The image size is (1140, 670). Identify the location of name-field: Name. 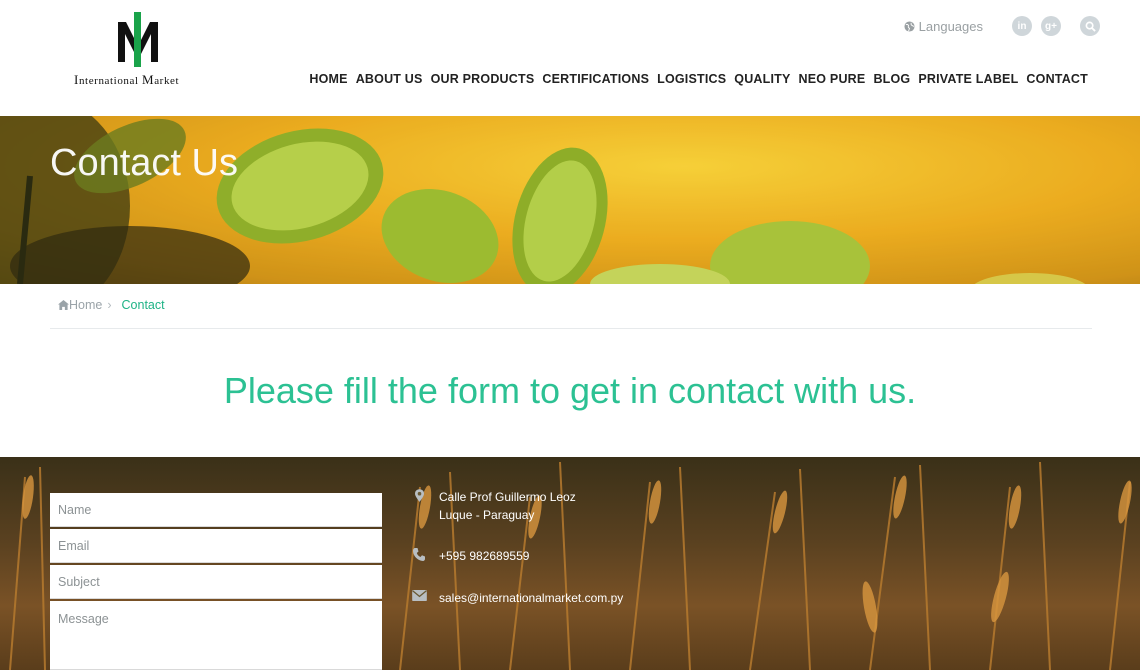
(216, 510).